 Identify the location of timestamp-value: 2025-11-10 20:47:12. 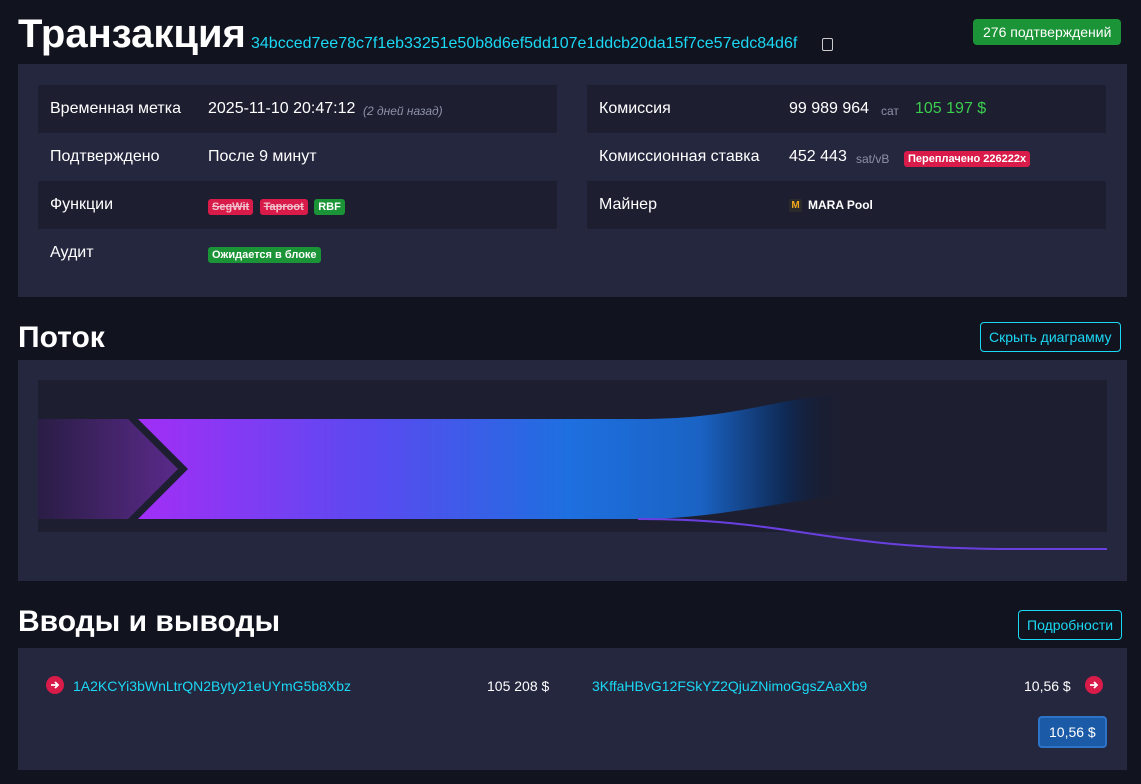
(282, 108).